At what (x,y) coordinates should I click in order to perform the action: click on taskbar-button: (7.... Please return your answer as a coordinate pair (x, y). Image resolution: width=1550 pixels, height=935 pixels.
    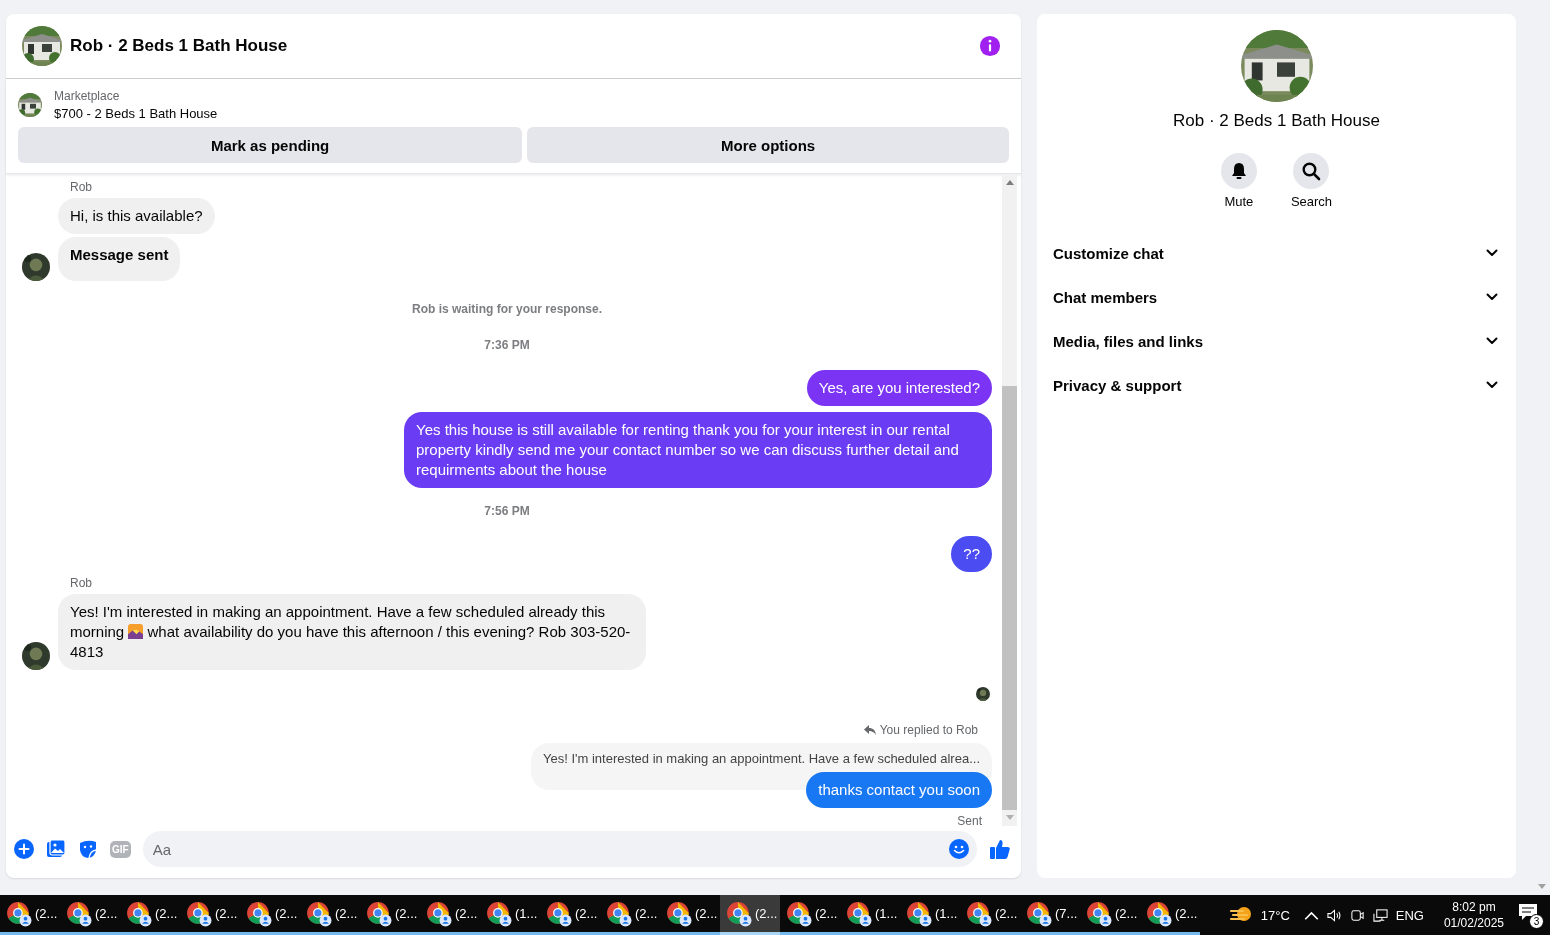
    Looking at the image, I should click on (1050, 915).